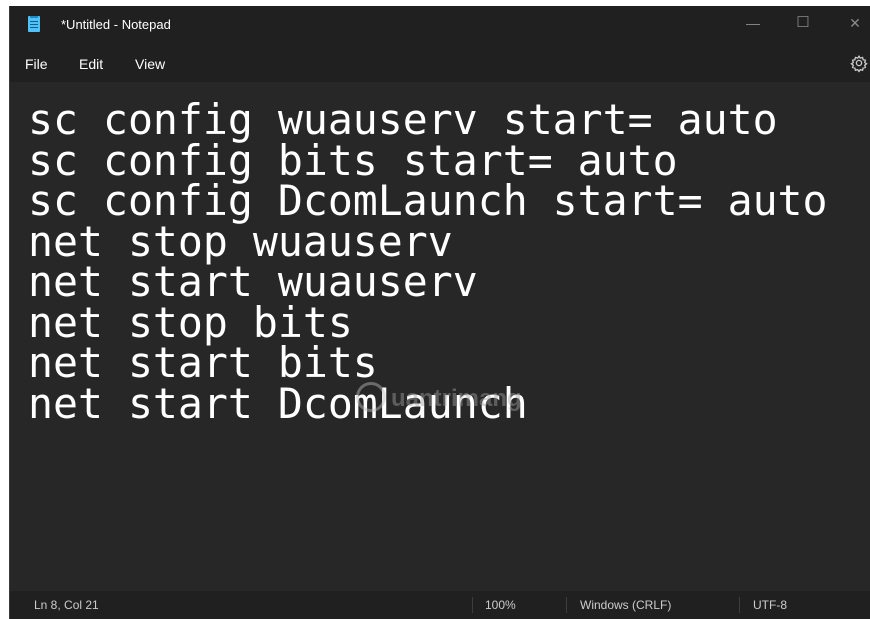 The height and width of the screenshot is (619, 870). I want to click on status-bar: Ln 8, Col 21 100% Windows (CRLF) UTF-8, so click(440, 605).